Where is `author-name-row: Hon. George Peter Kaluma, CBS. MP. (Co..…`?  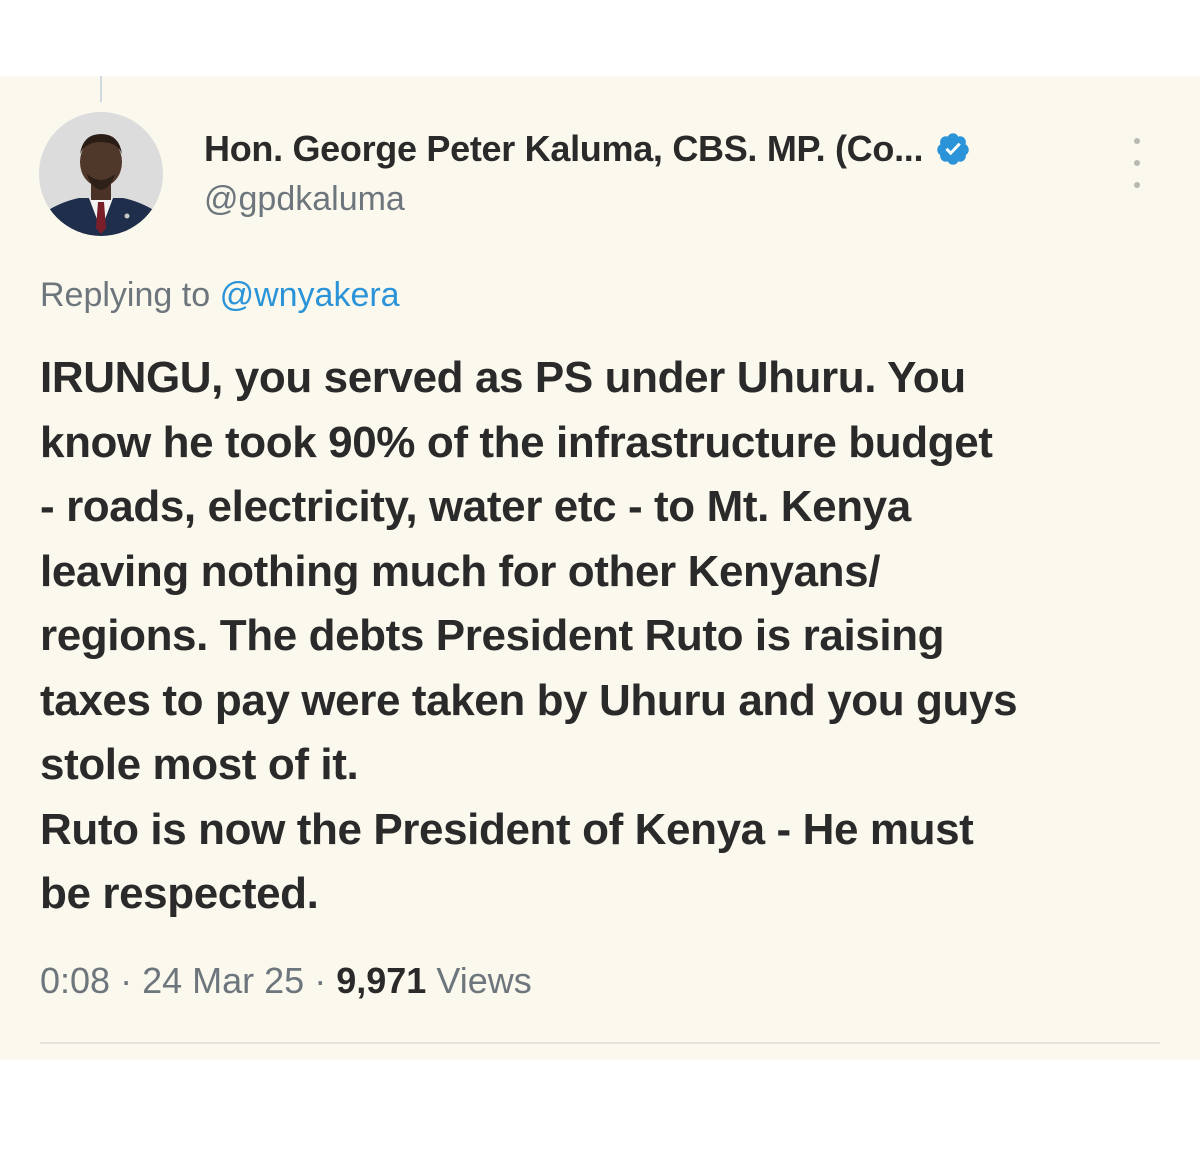
author-name-row: Hon. George Peter Kaluma, CBS. MP. (Co..… is located at coordinates (587, 149).